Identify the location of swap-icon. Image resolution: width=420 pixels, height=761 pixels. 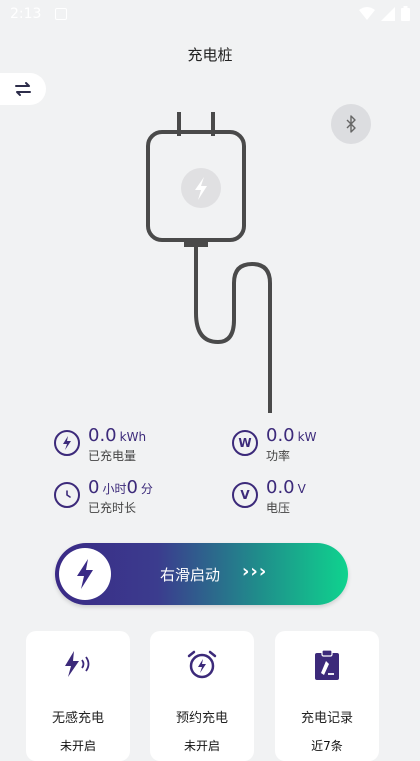
(23, 89).